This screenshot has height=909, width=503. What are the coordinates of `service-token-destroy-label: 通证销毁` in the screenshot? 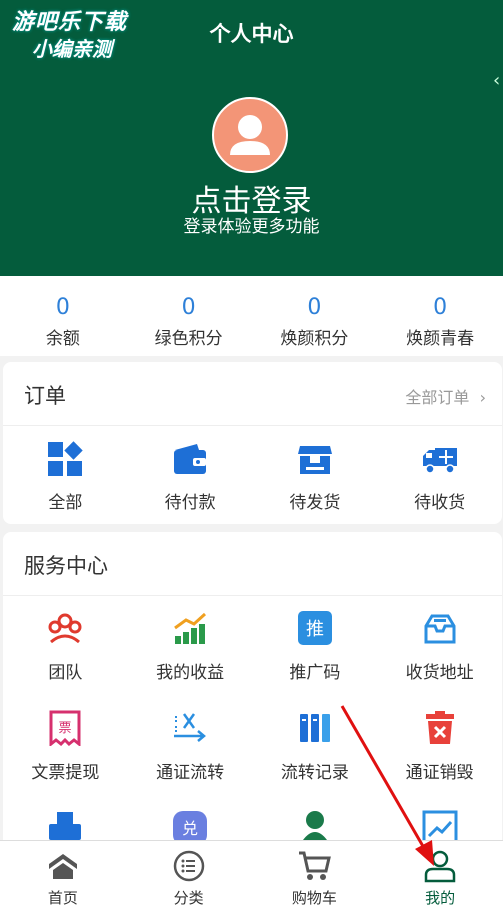 It's located at (439, 773).